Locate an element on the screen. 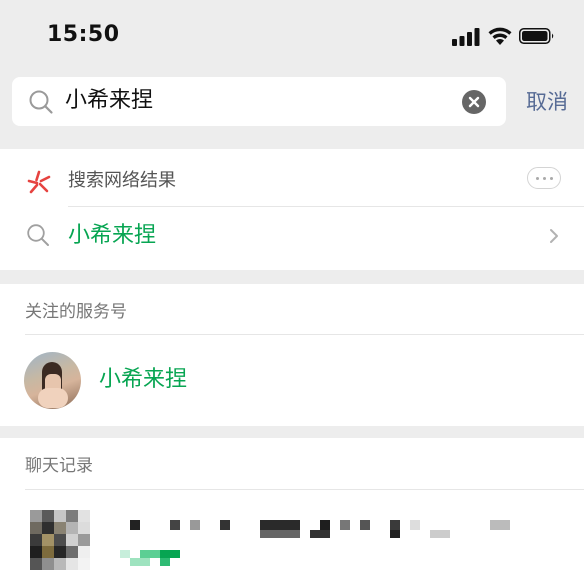  clear-search-button is located at coordinates (474, 102).